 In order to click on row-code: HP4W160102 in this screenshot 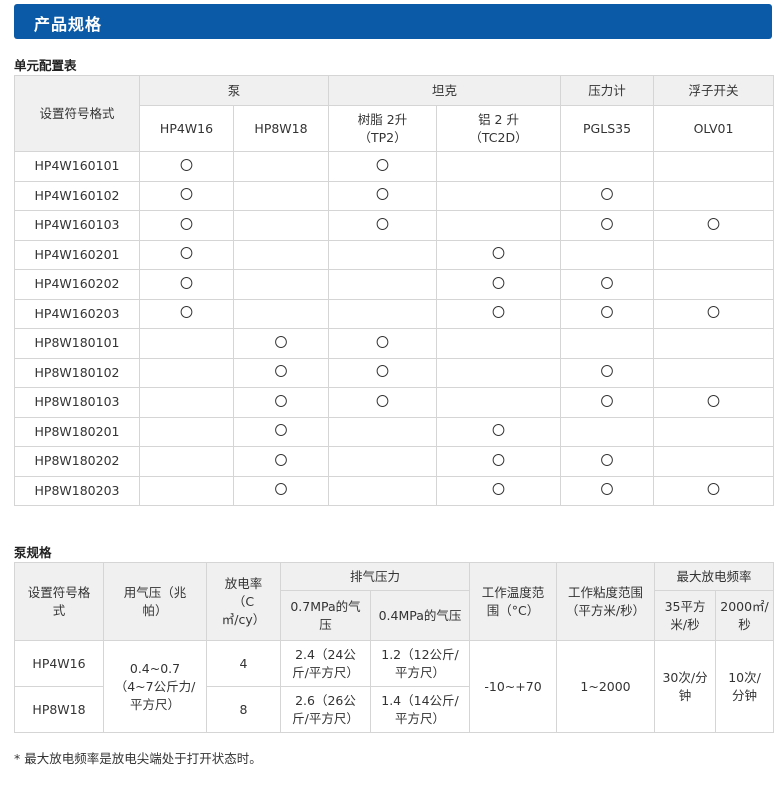, I will do `click(77, 195)`.